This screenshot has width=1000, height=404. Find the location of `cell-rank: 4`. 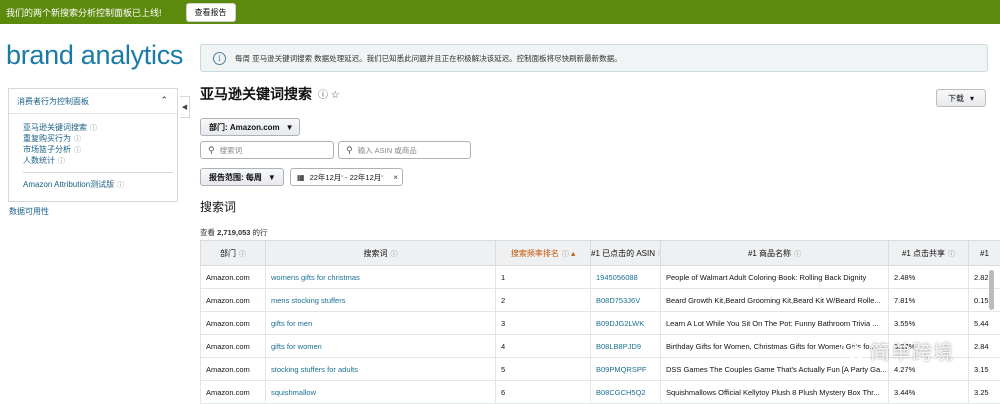

cell-rank: 4 is located at coordinates (543, 346).